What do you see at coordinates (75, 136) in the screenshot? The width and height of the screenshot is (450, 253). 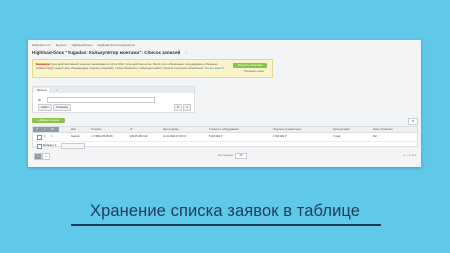 I see `cell-name: Сергей` at bounding box center [75, 136].